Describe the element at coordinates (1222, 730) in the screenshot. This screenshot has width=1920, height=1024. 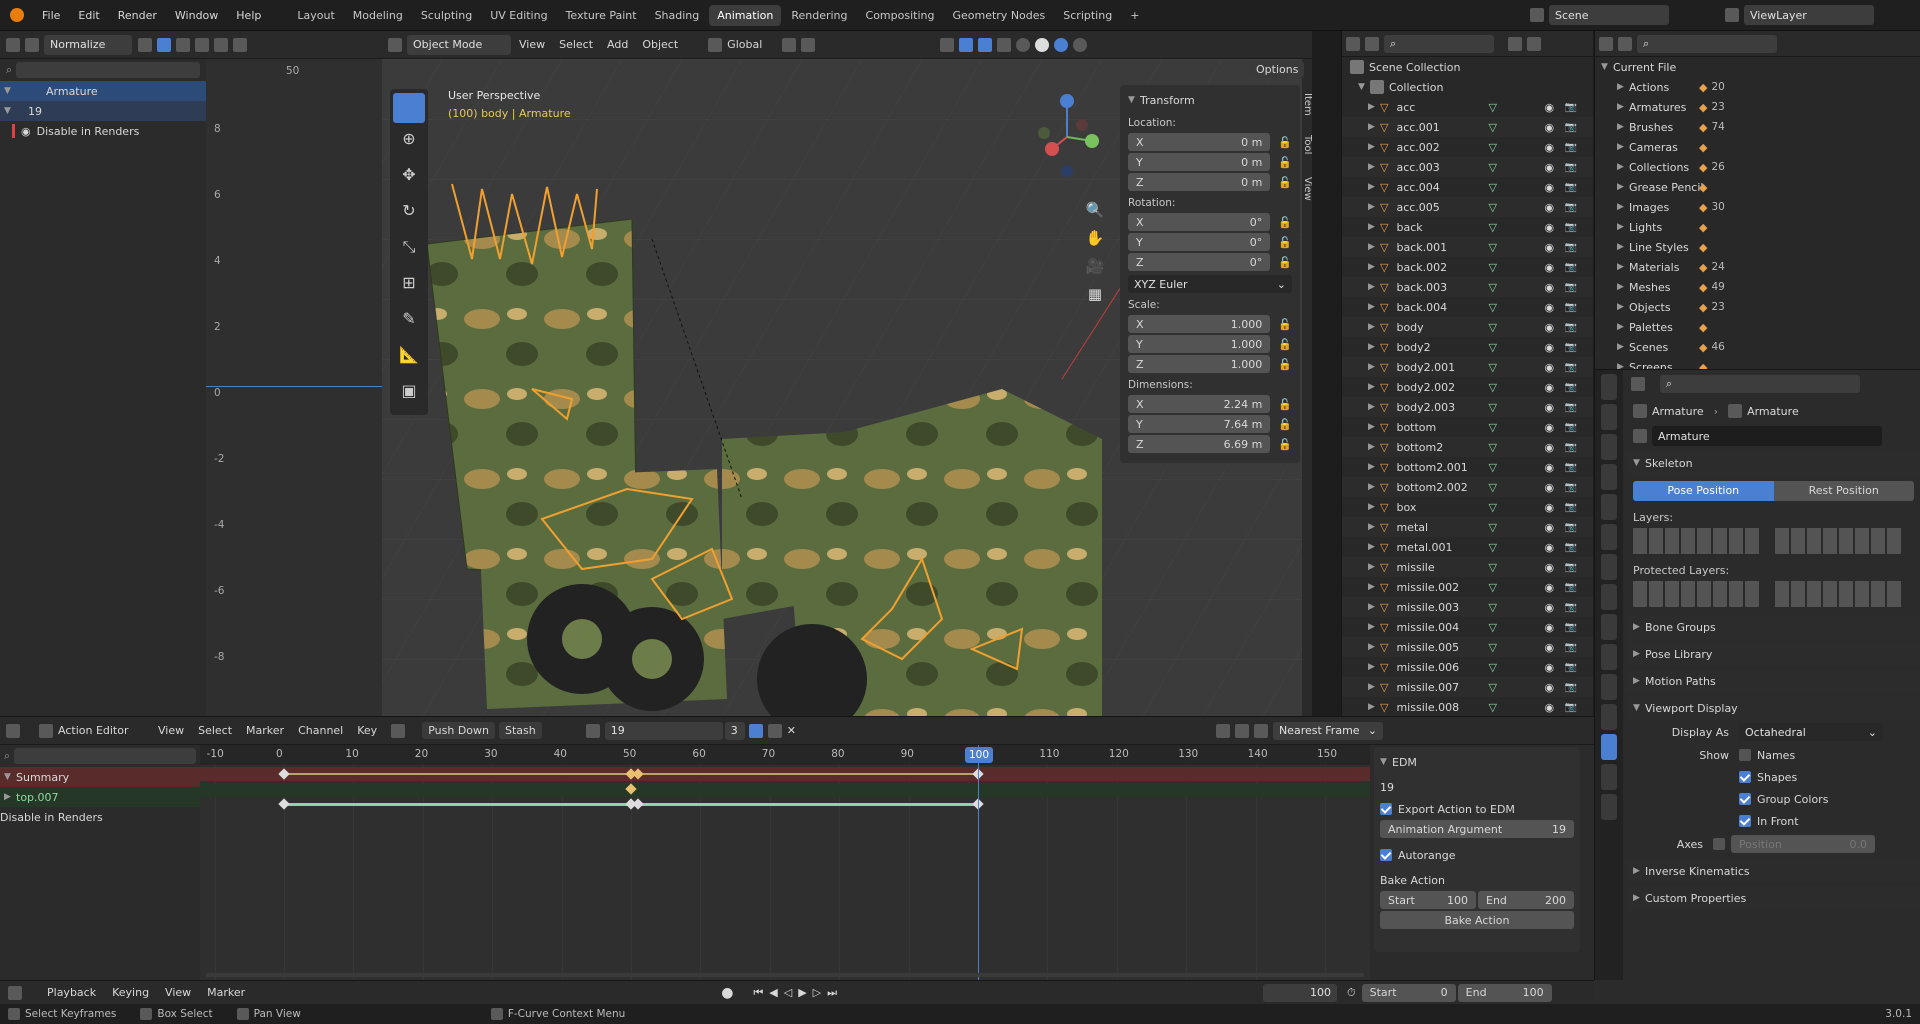
I see `only-selected-icon` at that location.